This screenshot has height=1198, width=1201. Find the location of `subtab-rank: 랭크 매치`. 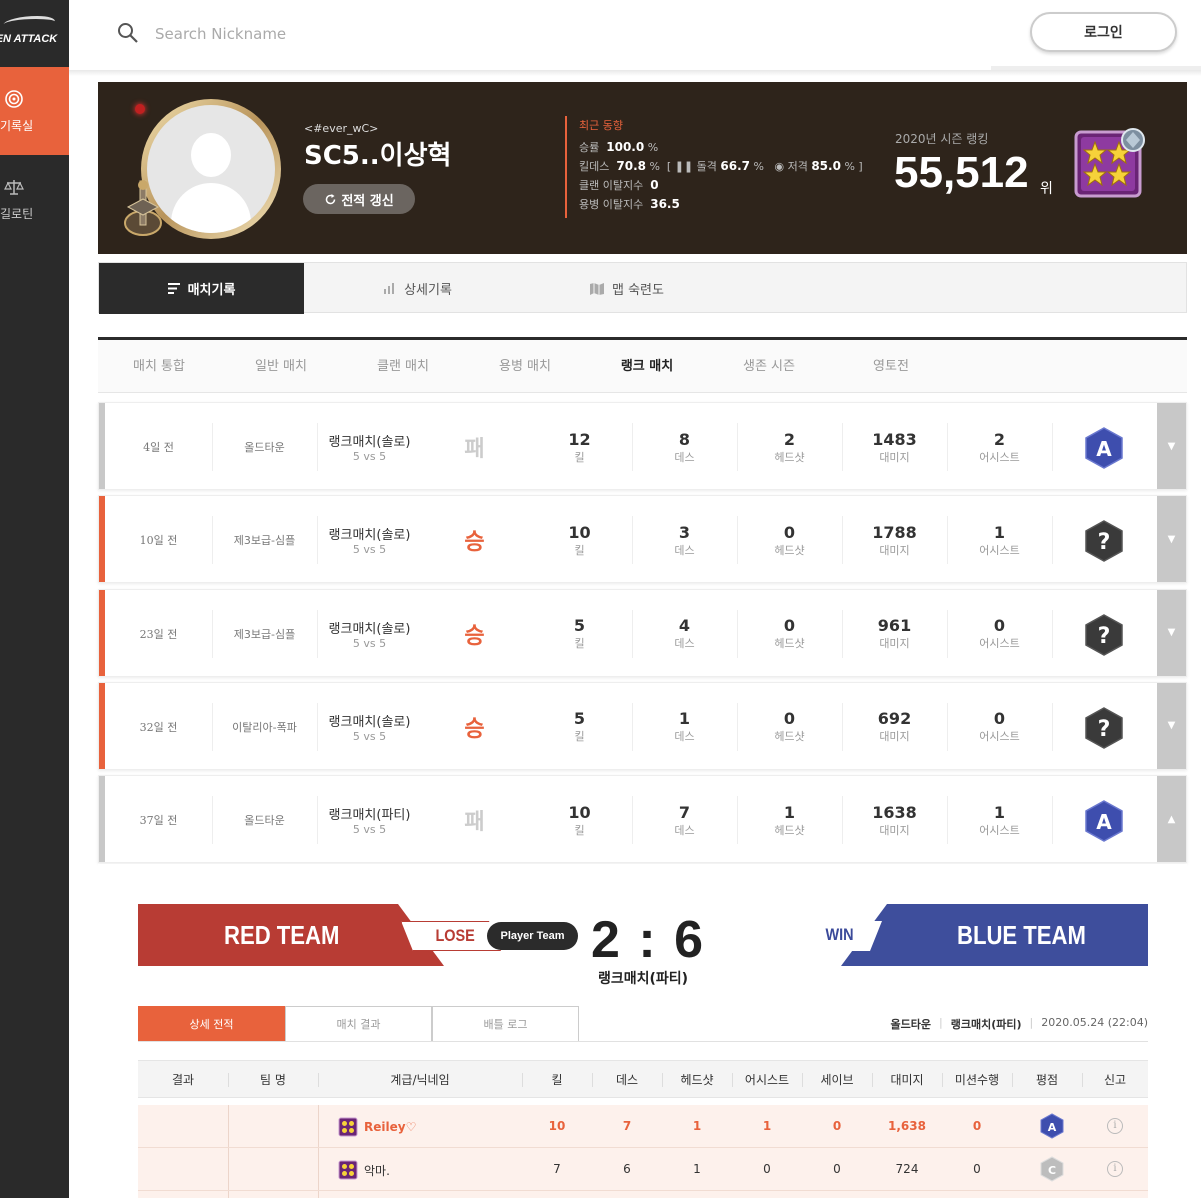

subtab-rank: 랭크 매치 is located at coordinates (647, 366).